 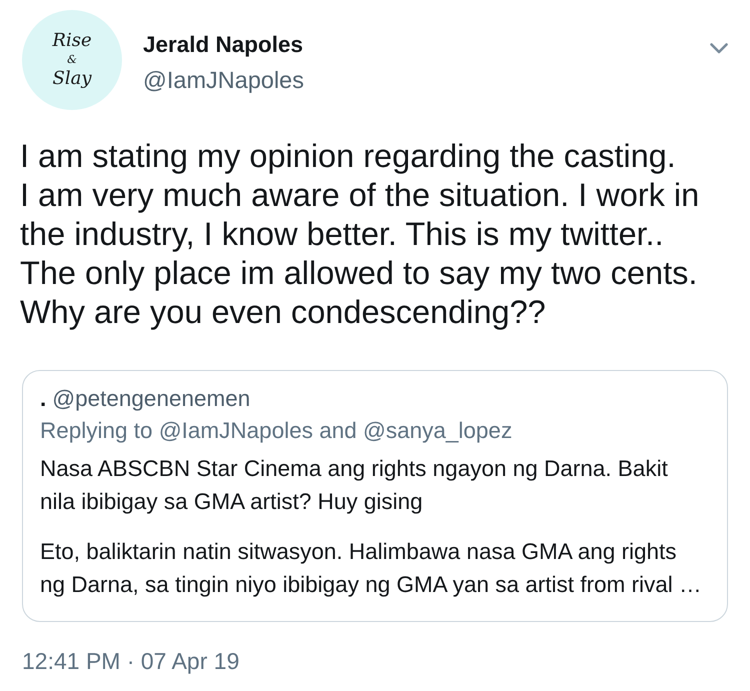 What do you see at coordinates (151, 399) in the screenshot?
I see `quoted-author-handle: @petengenenemen` at bounding box center [151, 399].